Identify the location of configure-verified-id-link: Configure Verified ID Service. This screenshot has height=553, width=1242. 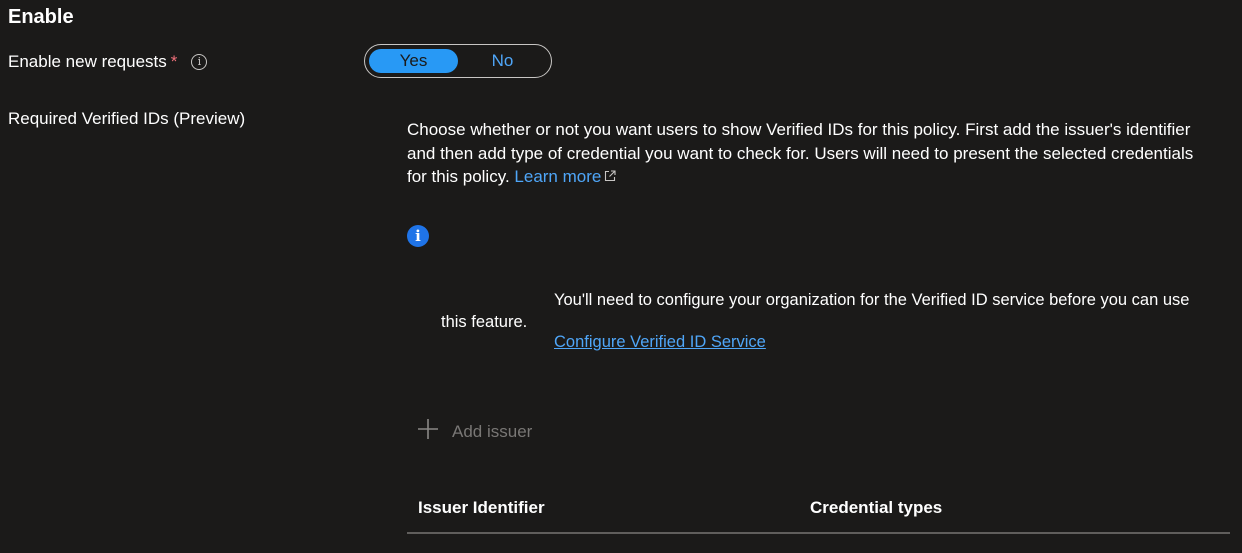
(660, 342).